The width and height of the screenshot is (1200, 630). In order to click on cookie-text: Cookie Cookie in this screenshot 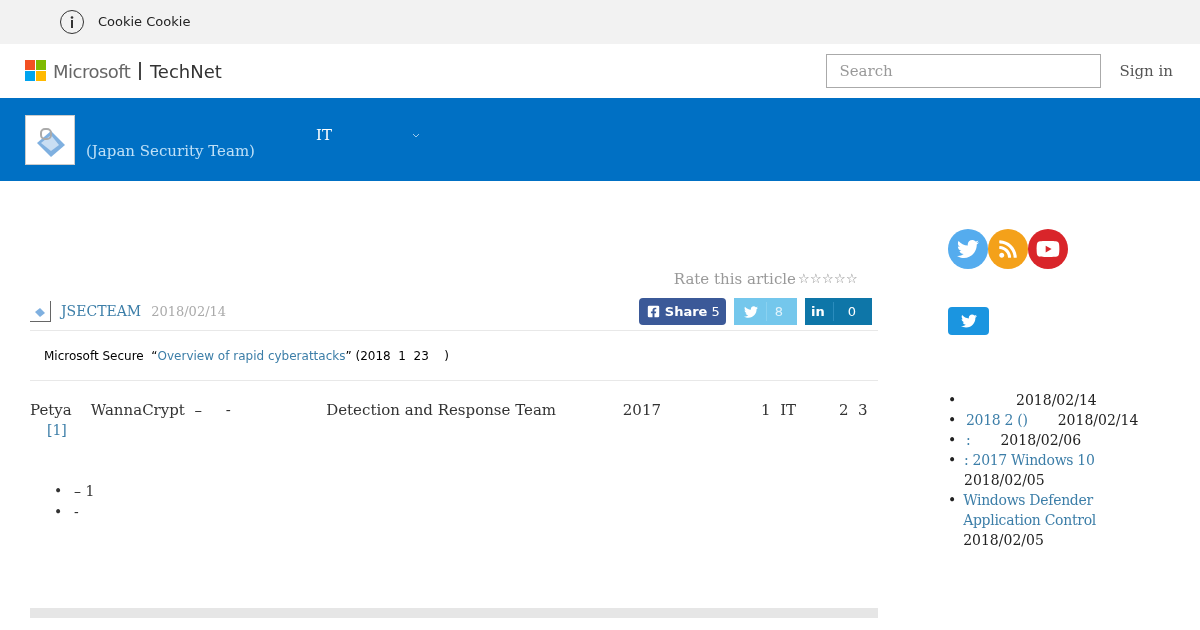, I will do `click(144, 22)`.